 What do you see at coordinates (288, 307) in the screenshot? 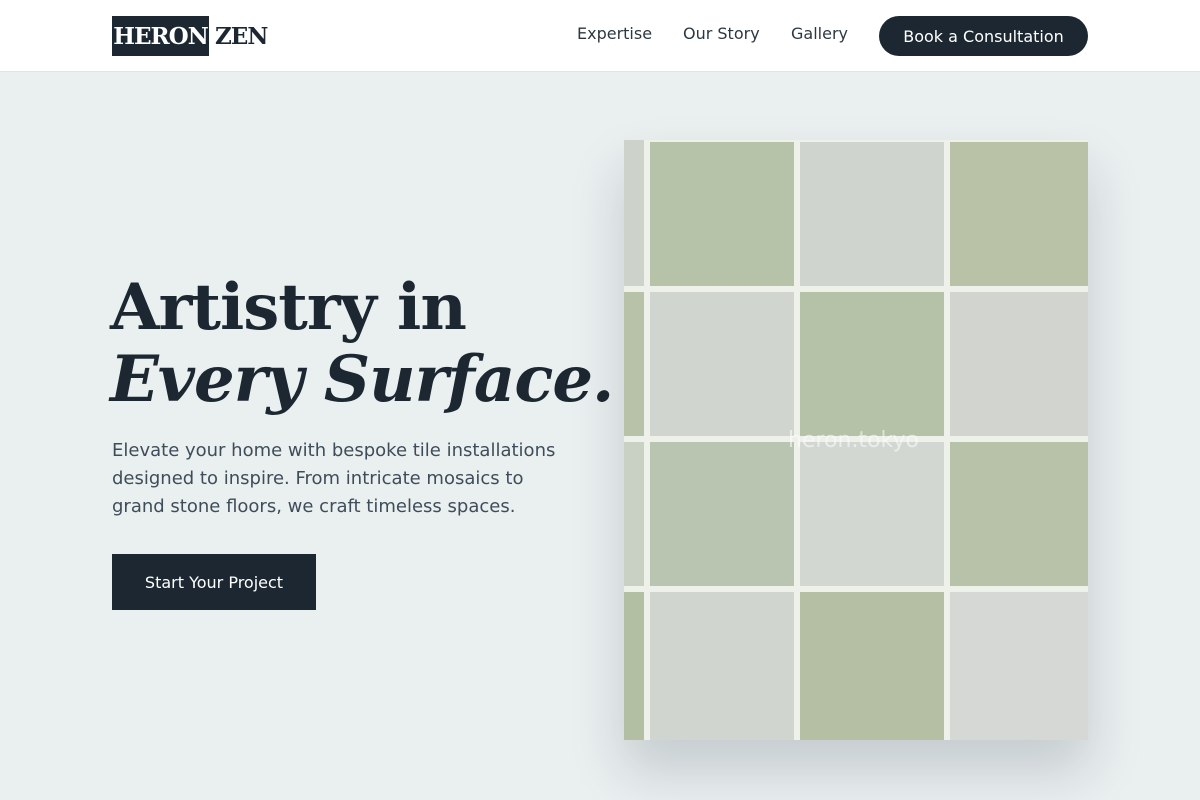
I see `hero-title-line1: Artistry in` at bounding box center [288, 307].